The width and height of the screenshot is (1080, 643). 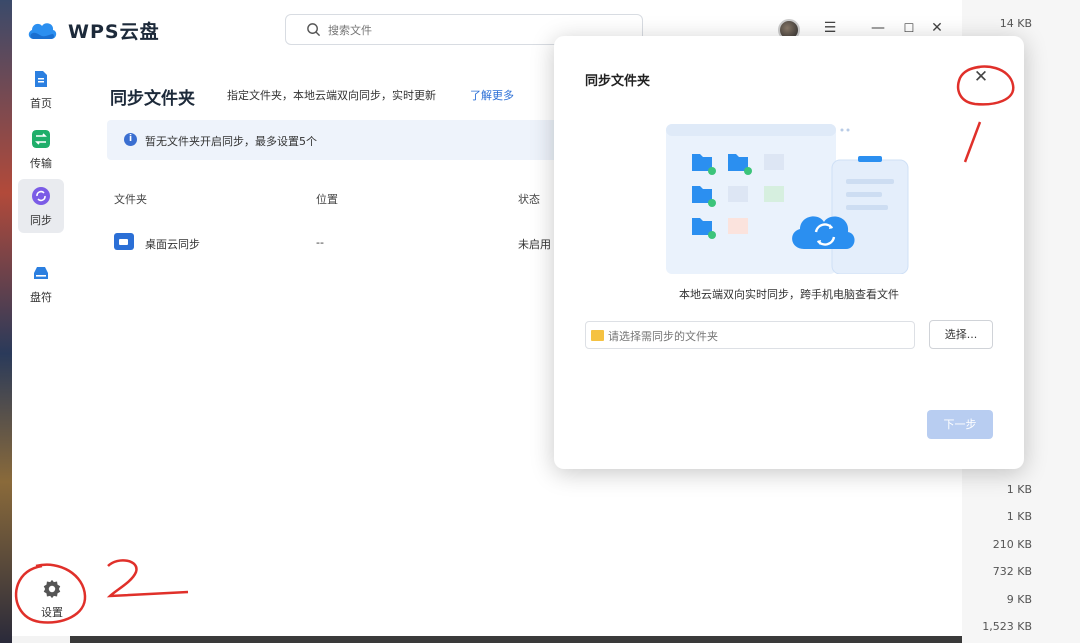 What do you see at coordinates (1012, 571) in the screenshot?
I see `file-size-text: 732 KB` at bounding box center [1012, 571].